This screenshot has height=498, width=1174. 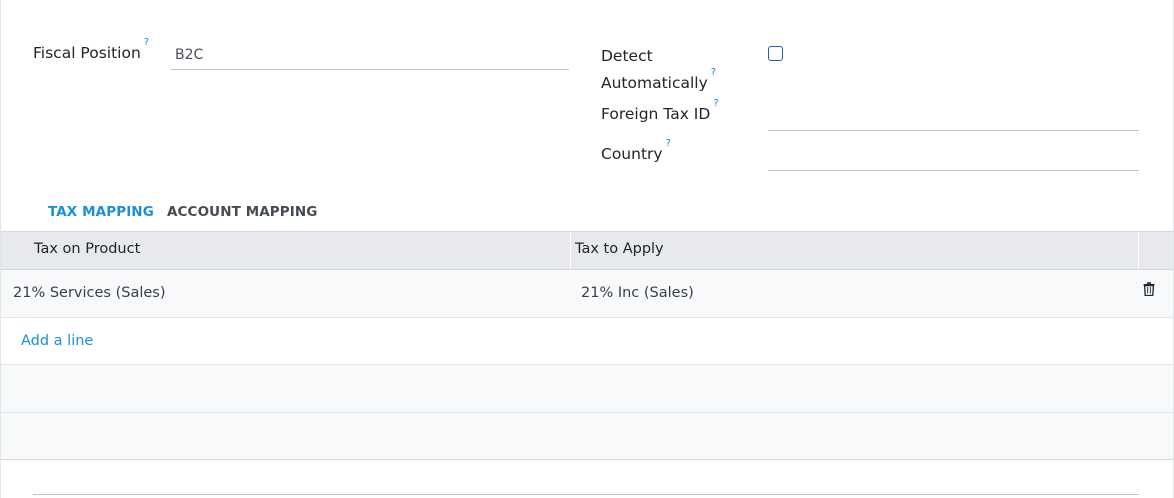 What do you see at coordinates (101, 212) in the screenshot?
I see `tab-tax-mapping: TAX MAPPING` at bounding box center [101, 212].